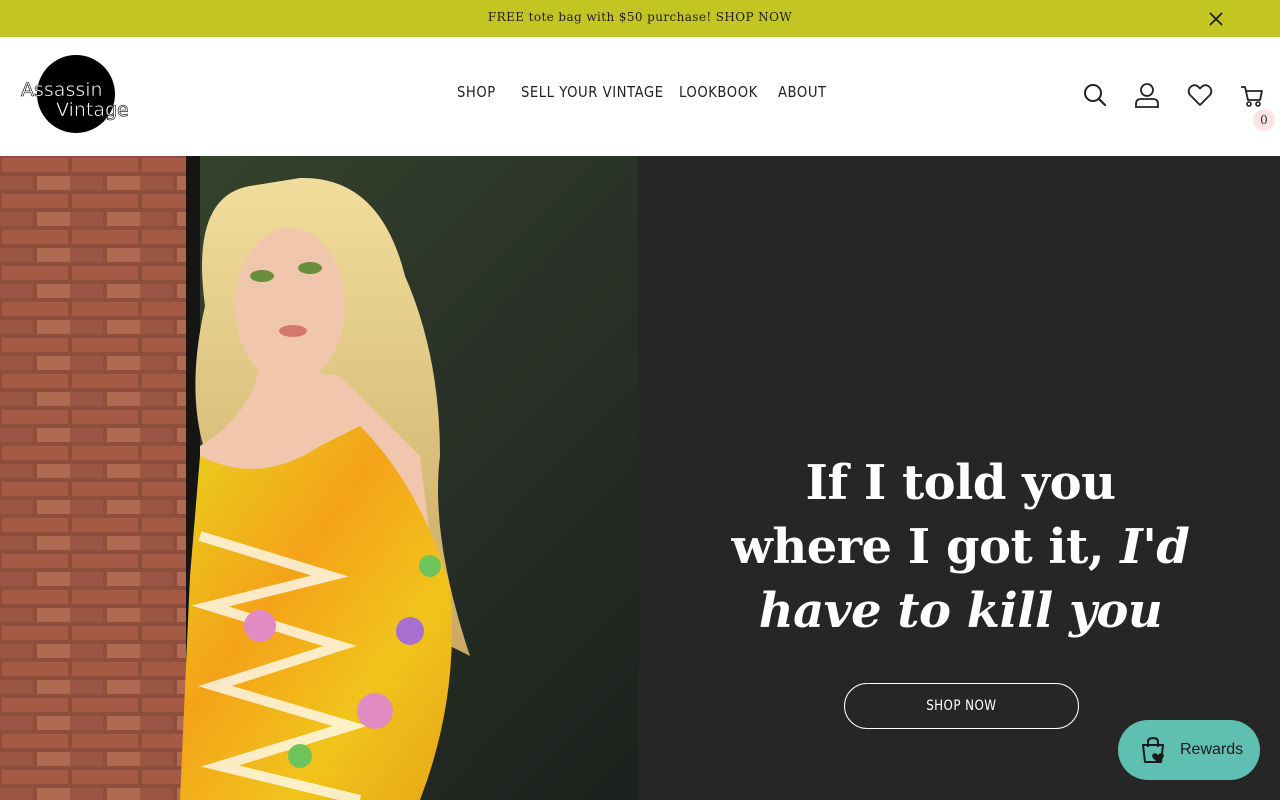  I want to click on nav-item-shop: SHOP, so click(476, 92).